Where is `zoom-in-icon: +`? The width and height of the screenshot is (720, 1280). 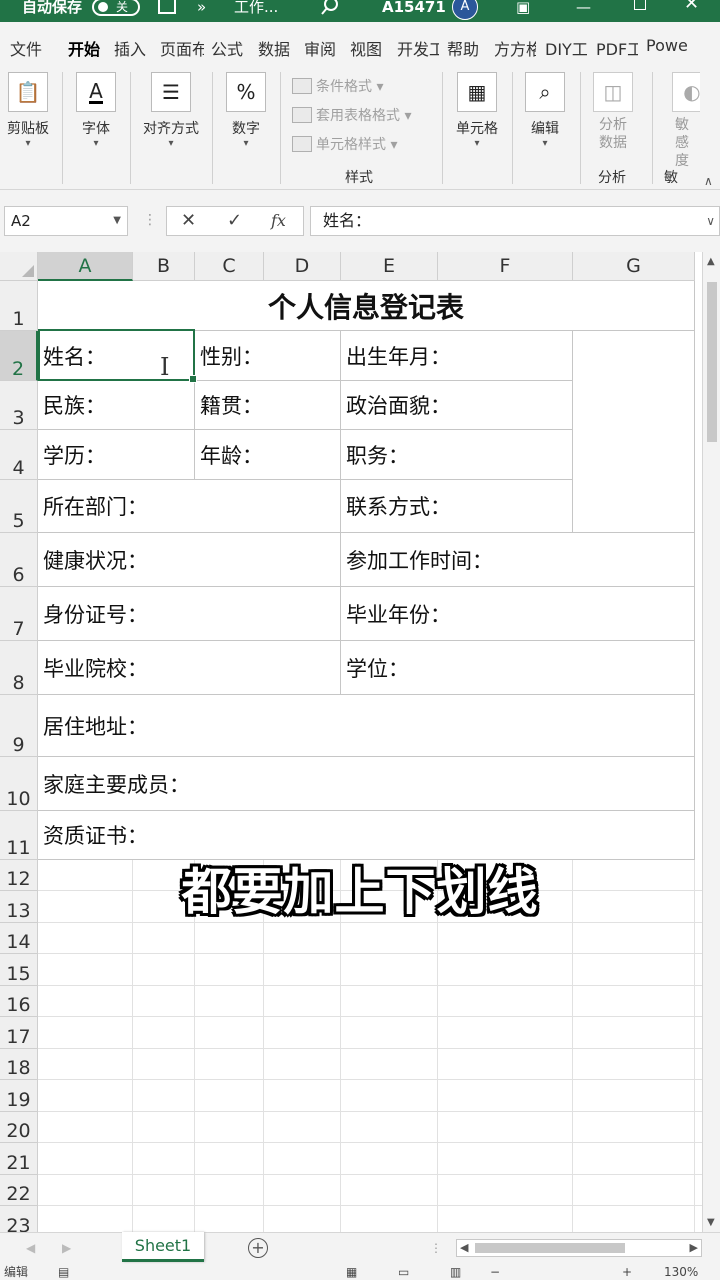
zoom-in-icon: + is located at coordinates (627, 1272).